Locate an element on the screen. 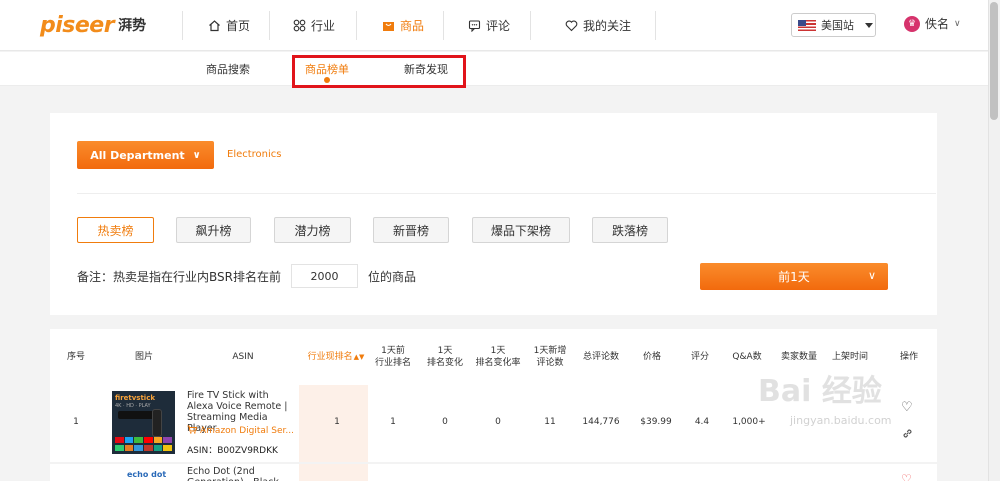 Image resolution: width=1000 pixels, height=481 pixels. bsr-threshold-input: 2000 is located at coordinates (324, 276).